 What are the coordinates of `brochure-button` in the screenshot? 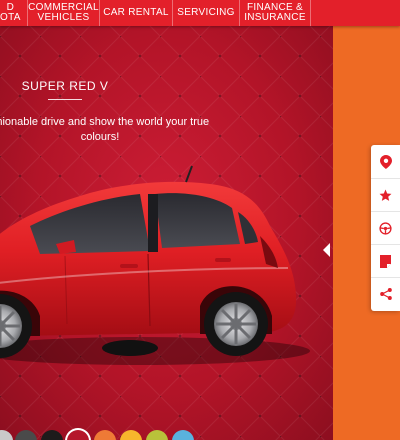 It's located at (385, 260).